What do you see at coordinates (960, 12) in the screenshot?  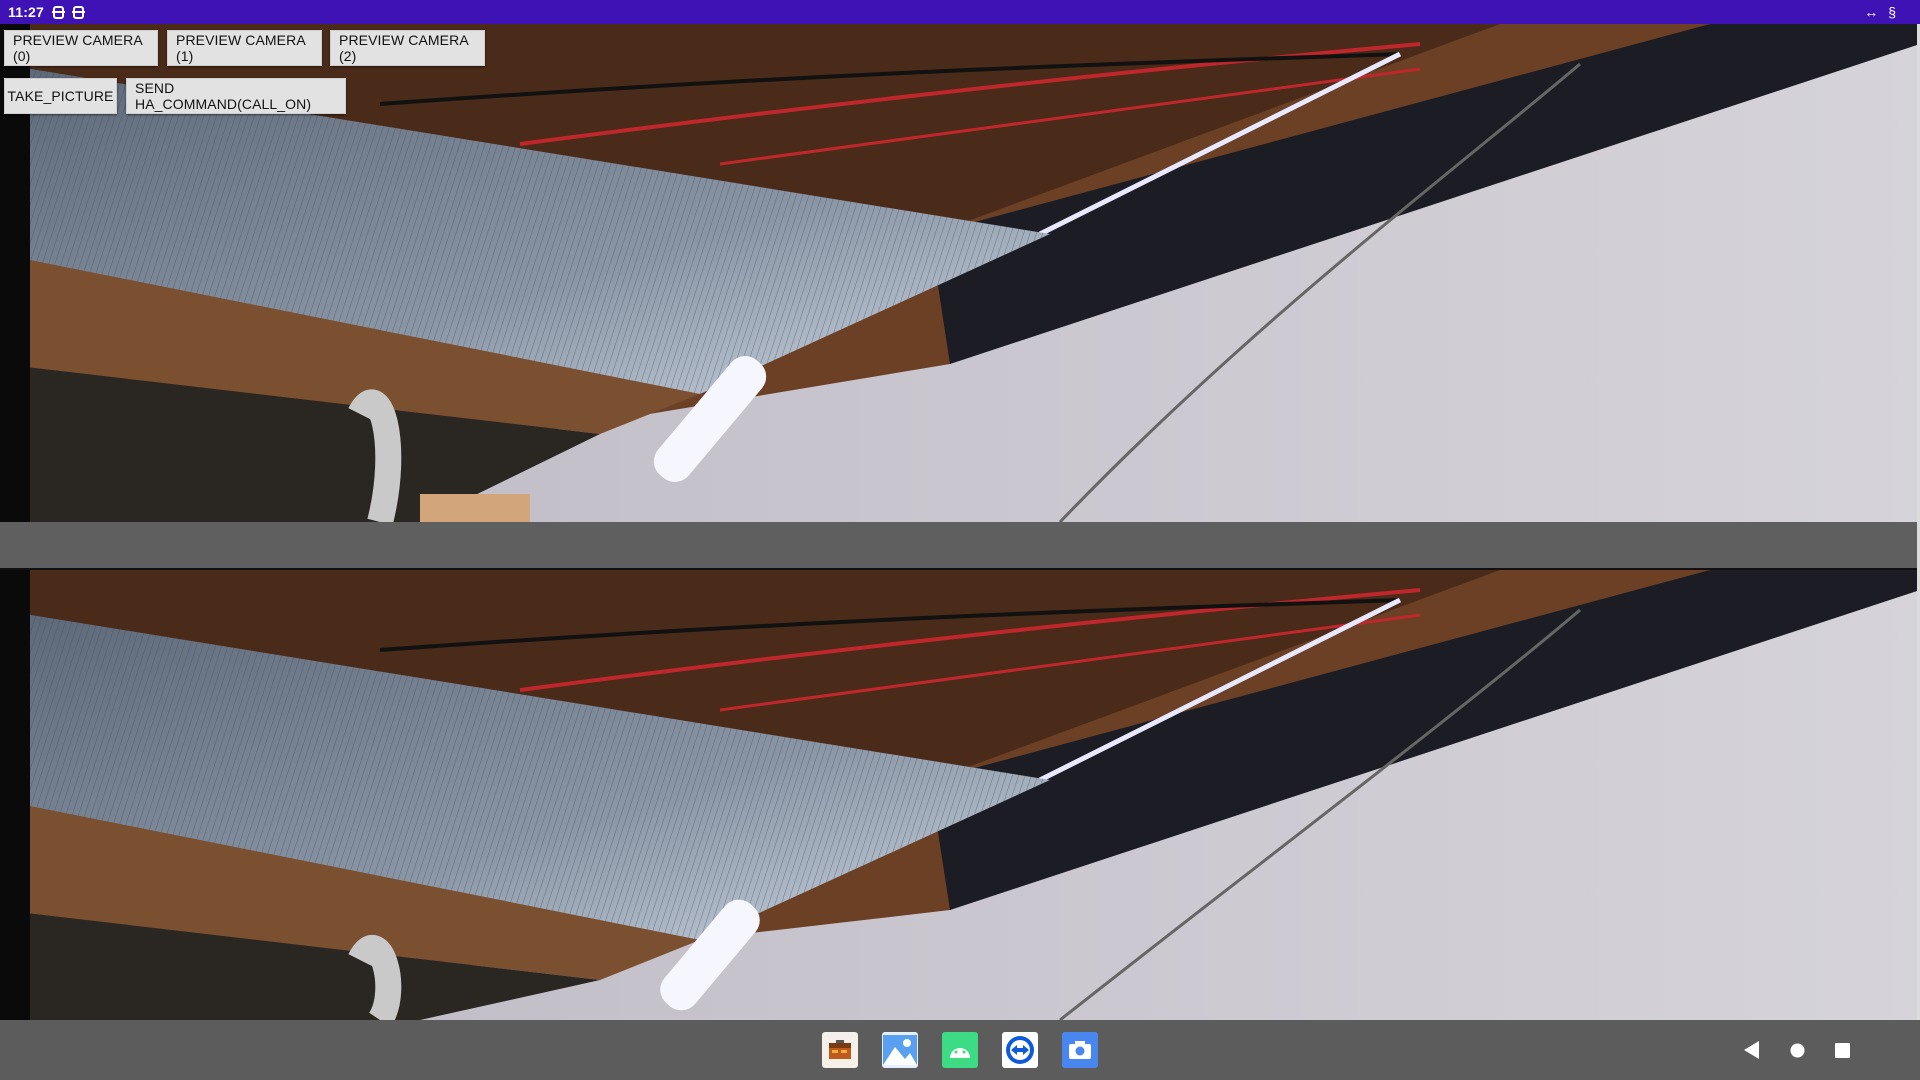 I see `status-bar: 11:27 ↔ §` at bounding box center [960, 12].